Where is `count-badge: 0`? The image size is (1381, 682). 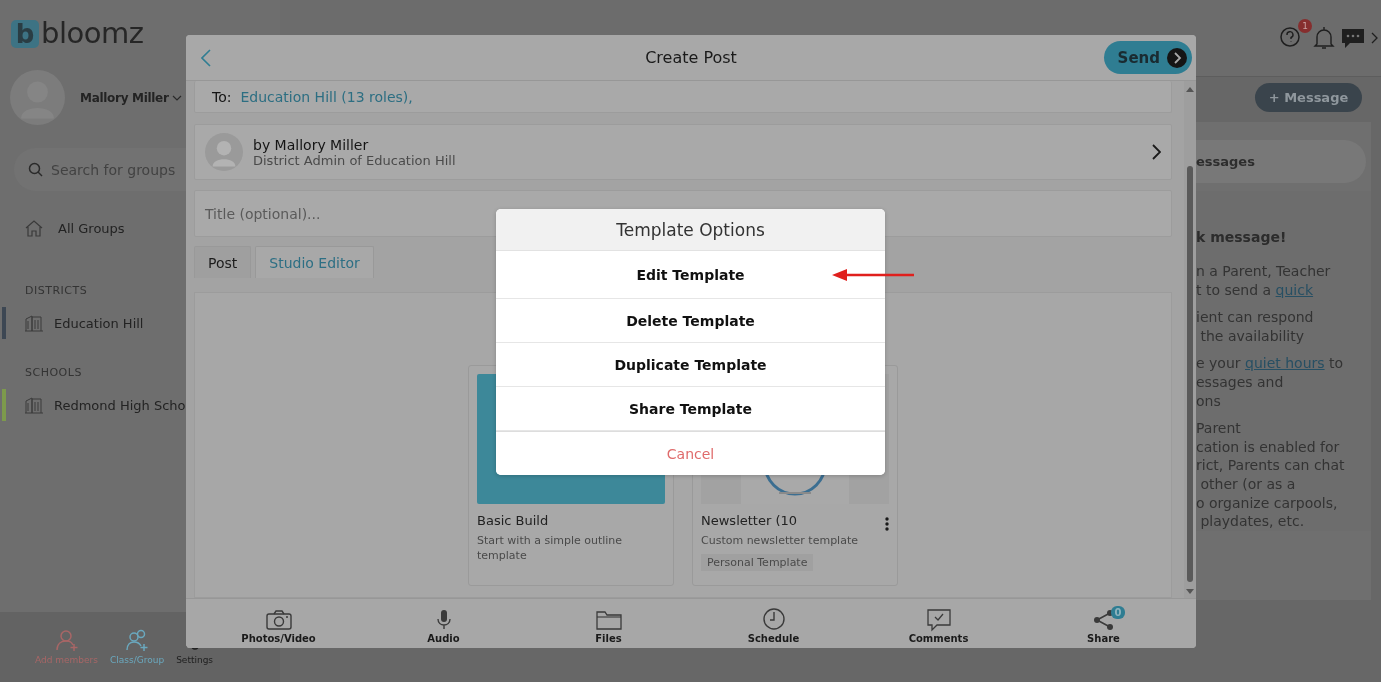
count-badge: 0 is located at coordinates (1118, 612).